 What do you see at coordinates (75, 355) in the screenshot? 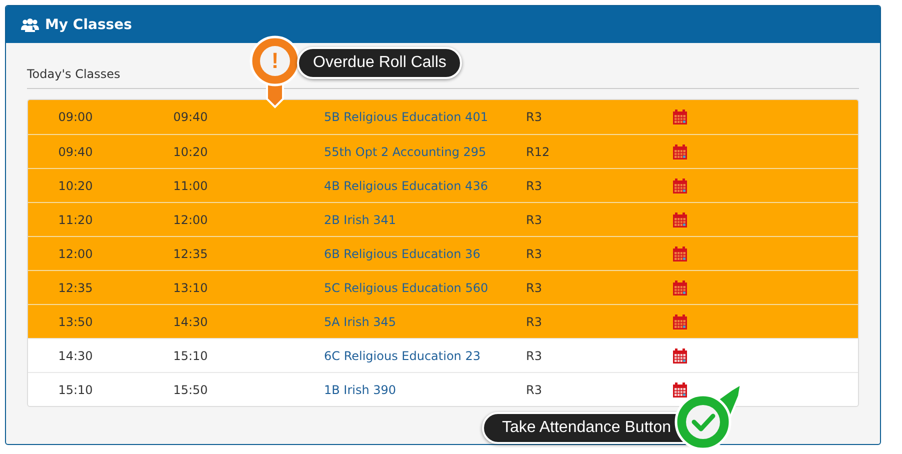
I see `start-time: 14:30` at bounding box center [75, 355].